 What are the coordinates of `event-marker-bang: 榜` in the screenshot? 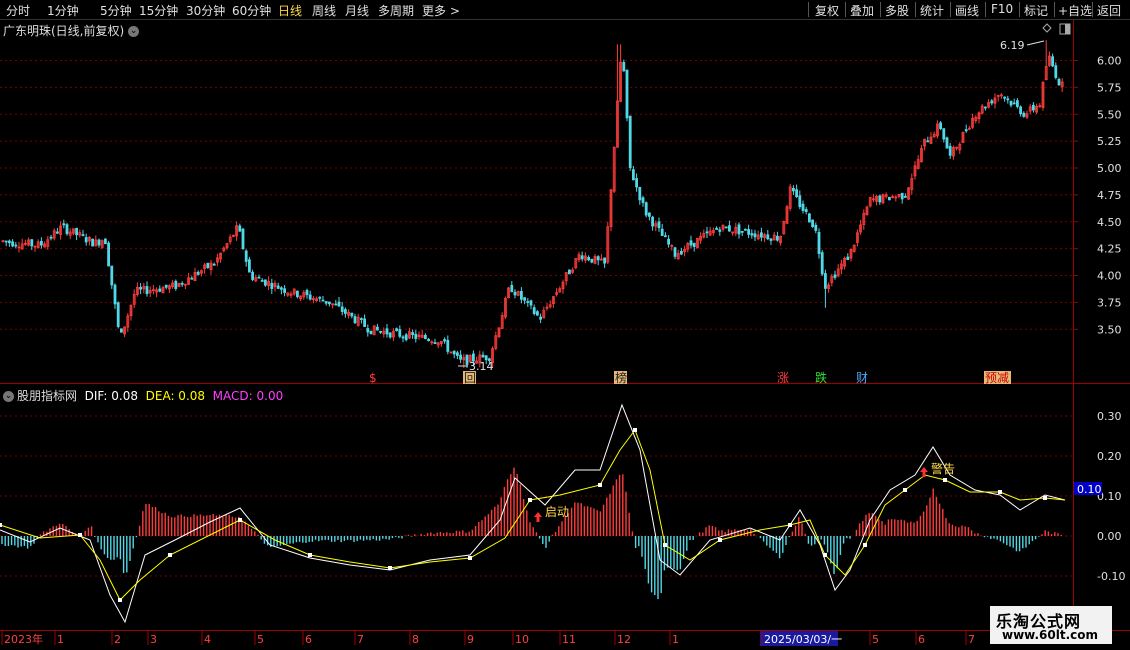 It's located at (621, 377).